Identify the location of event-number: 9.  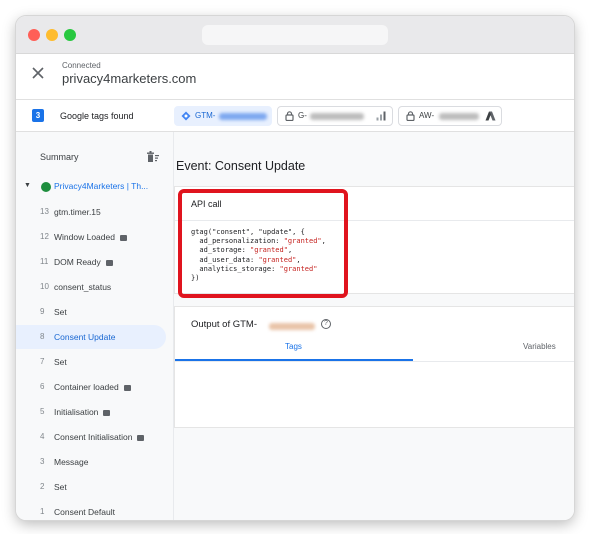
(42, 311).